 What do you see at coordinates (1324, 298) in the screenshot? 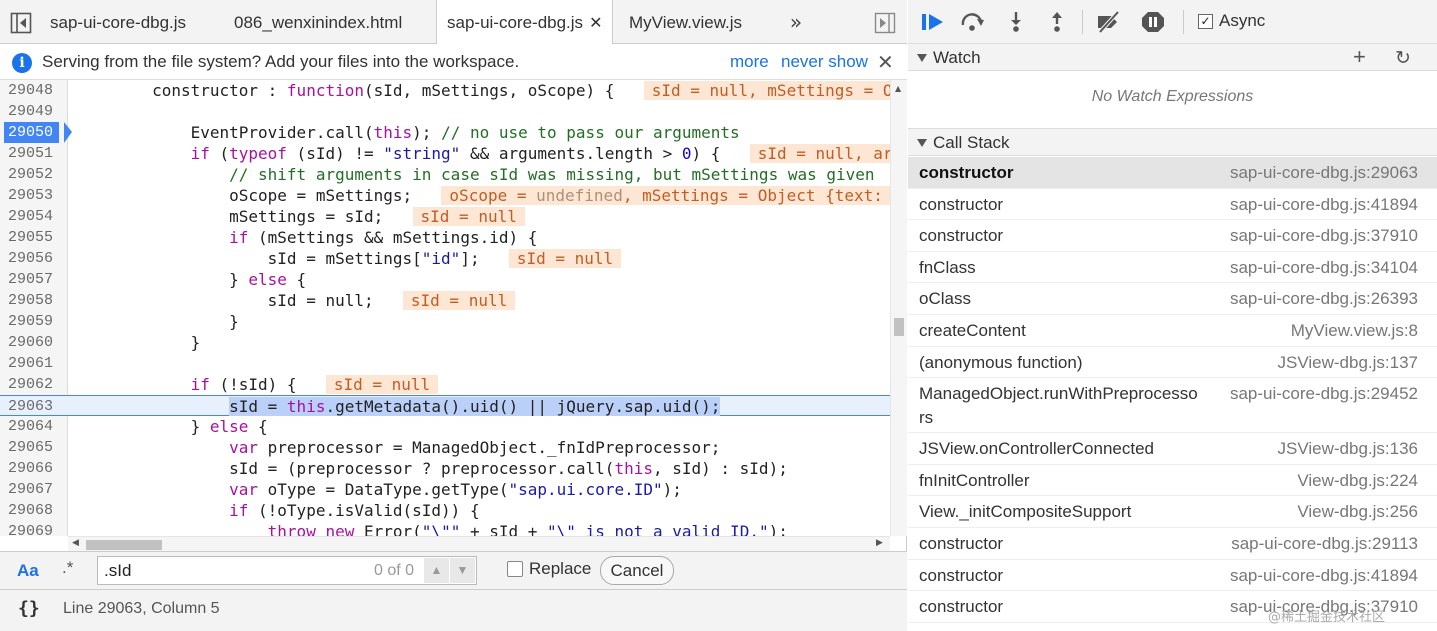
I see `call-frame-location: sap-ui-core-dbg.js:26393` at bounding box center [1324, 298].